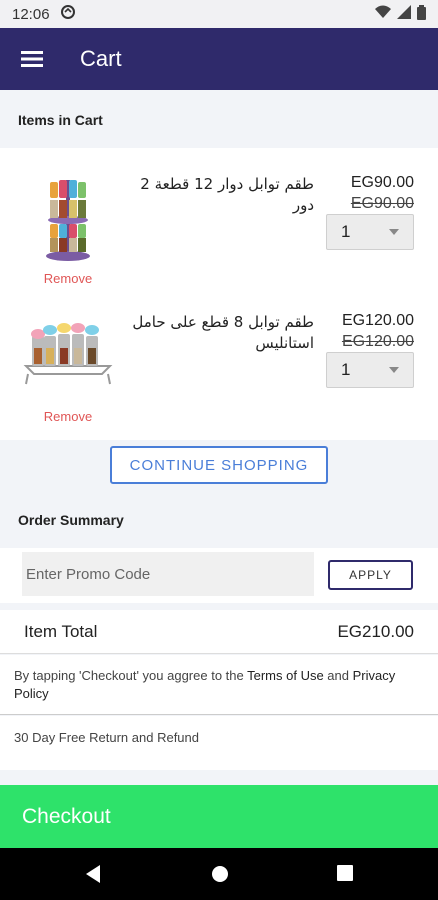 The height and width of the screenshot is (900, 438). I want to click on system-nav-bar, so click(219, 874).